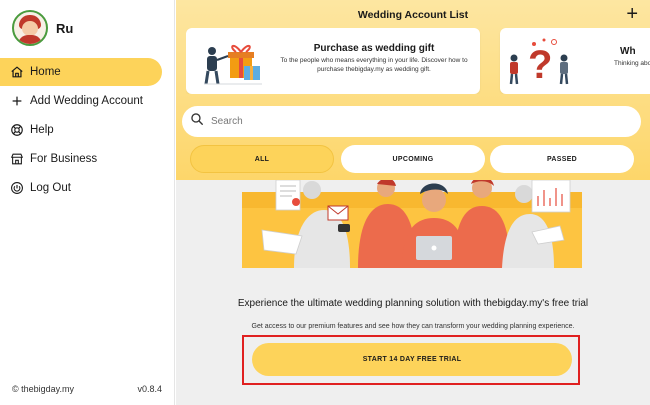 The height and width of the screenshot is (405, 650). I want to click on sidebar-item-for-business: For Business, so click(87, 159).